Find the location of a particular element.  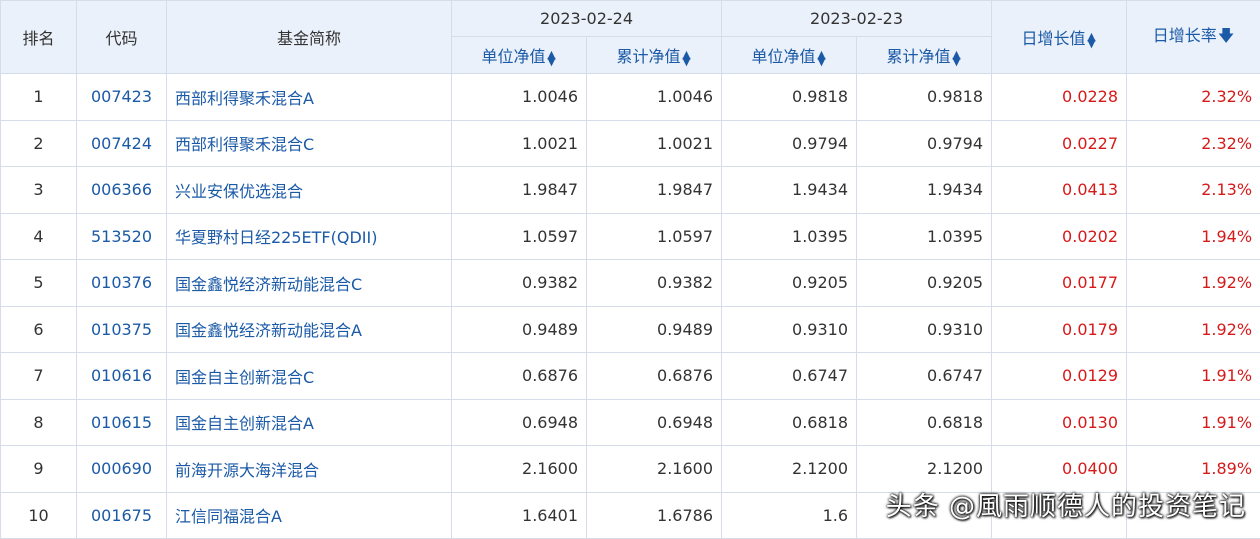

daily-change-cell: 0.0129 is located at coordinates (1059, 376).